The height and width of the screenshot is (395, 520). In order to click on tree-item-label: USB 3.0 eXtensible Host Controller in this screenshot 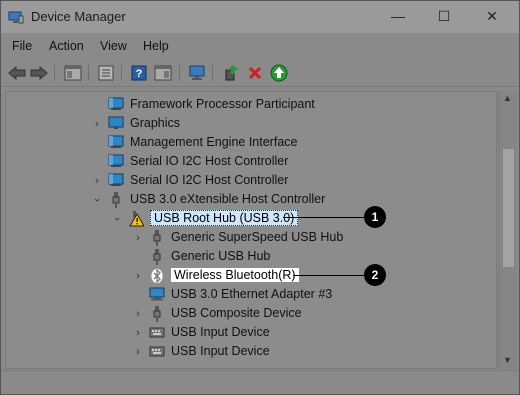, I will do `click(228, 198)`.